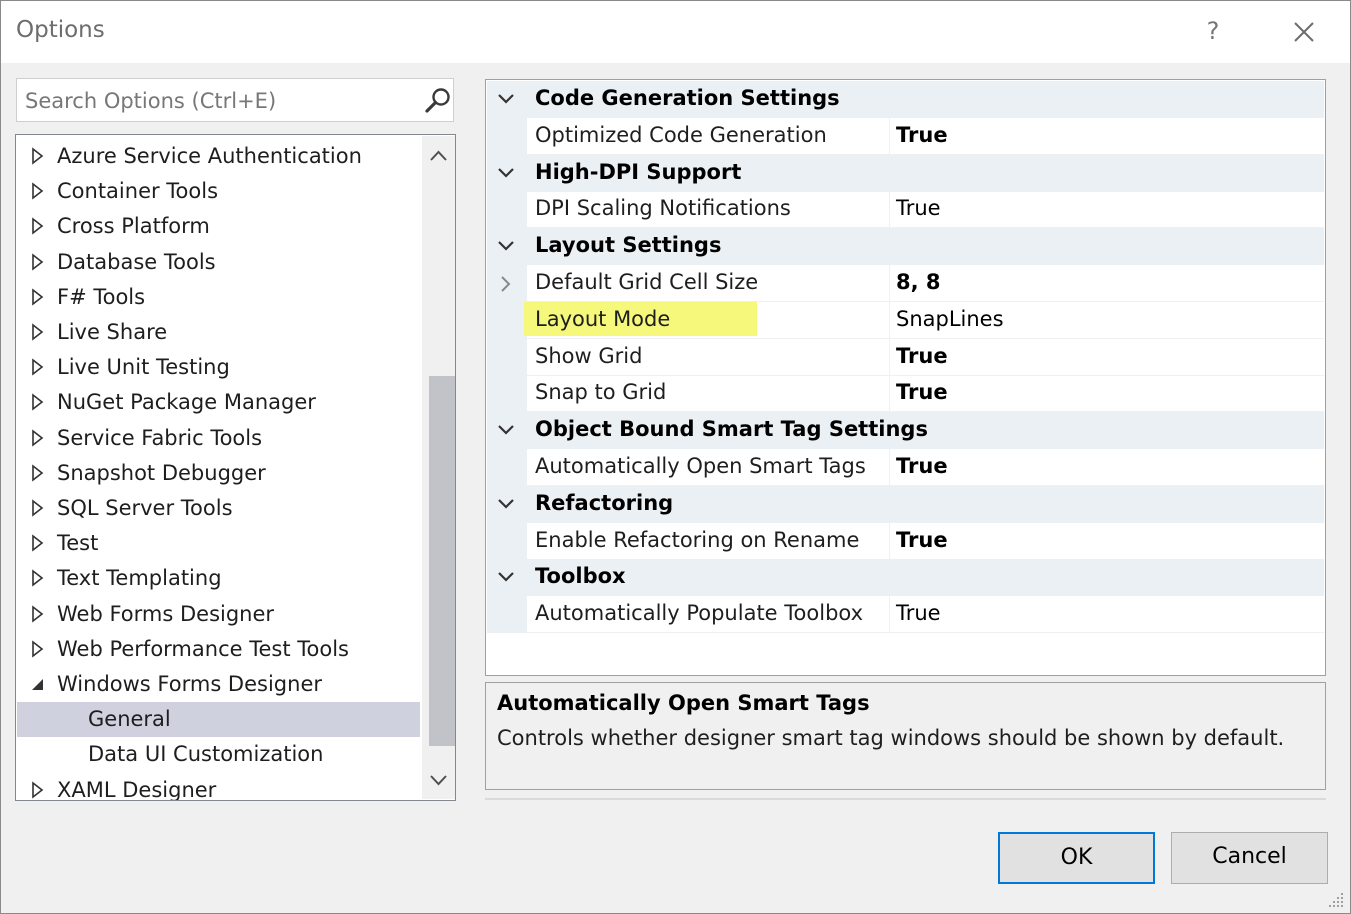 This screenshot has width=1351, height=914. Describe the element at coordinates (166, 613) in the screenshot. I see `tree-item-label: Web Forms Designer` at that location.